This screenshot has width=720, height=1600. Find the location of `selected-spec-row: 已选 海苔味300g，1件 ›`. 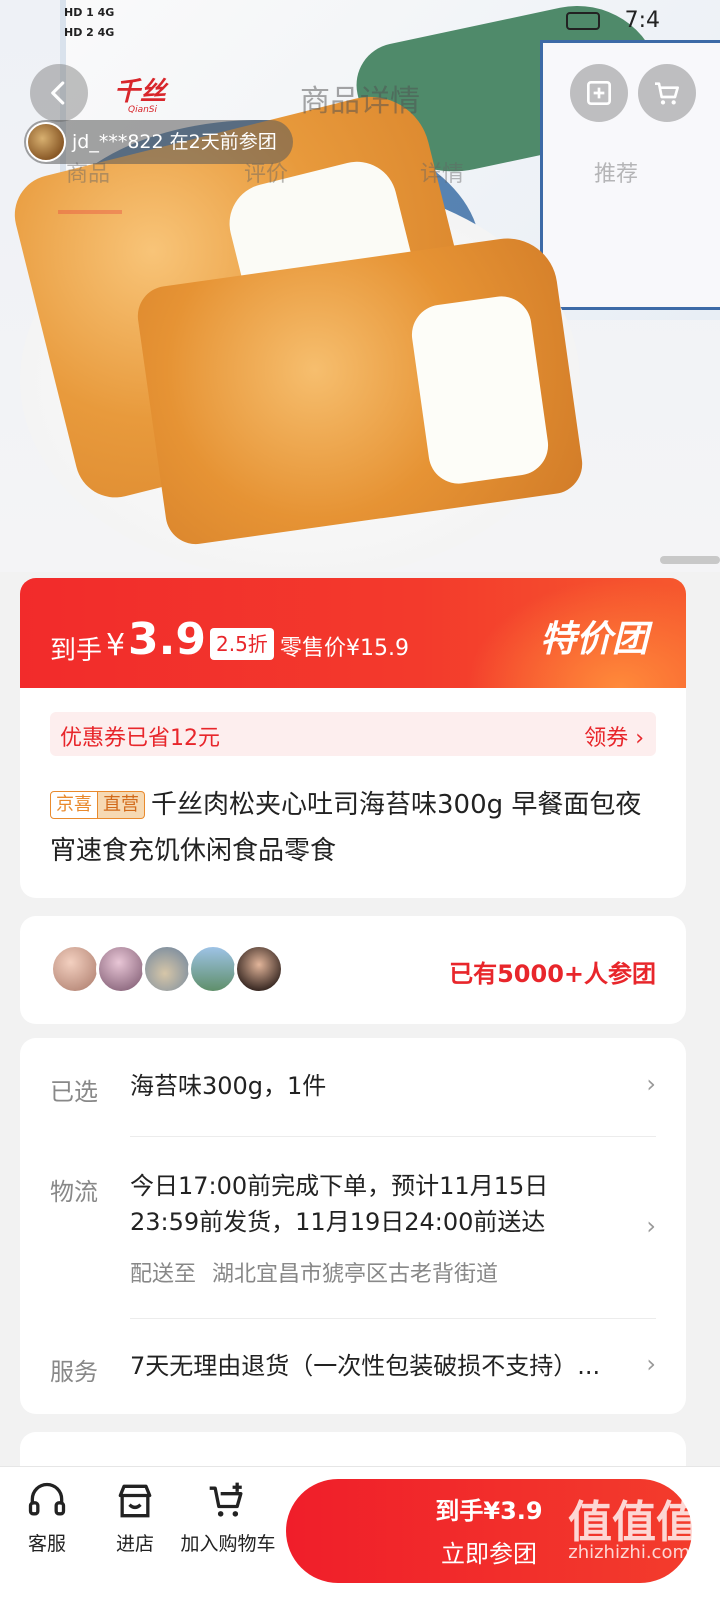

selected-spec-row: 已选 海苔味300g，1件 › is located at coordinates (353, 1087).